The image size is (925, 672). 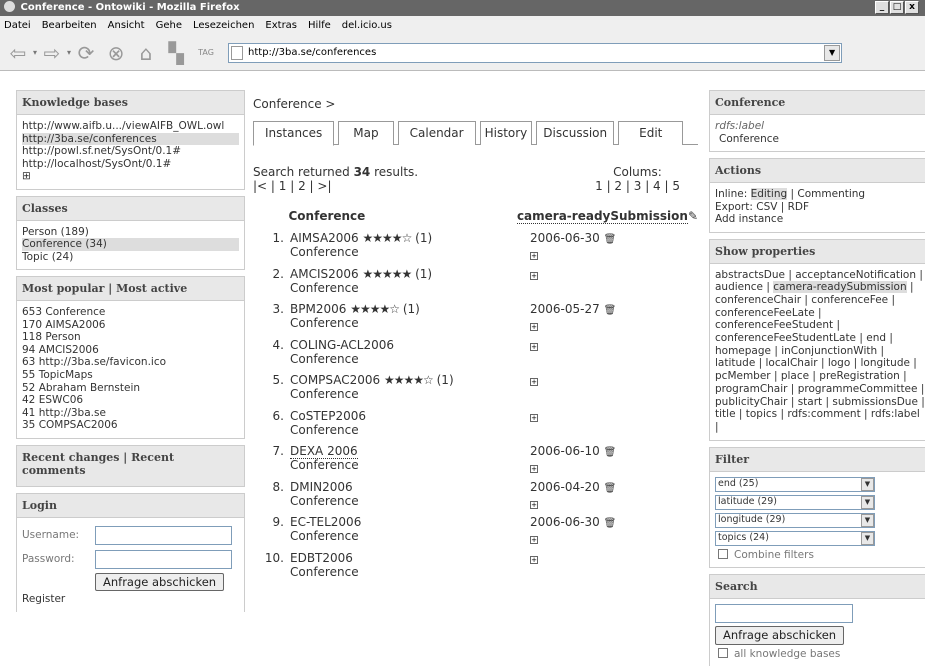 What do you see at coordinates (780, 635) in the screenshot?
I see `search-submit-button: Anfrage abschicken` at bounding box center [780, 635].